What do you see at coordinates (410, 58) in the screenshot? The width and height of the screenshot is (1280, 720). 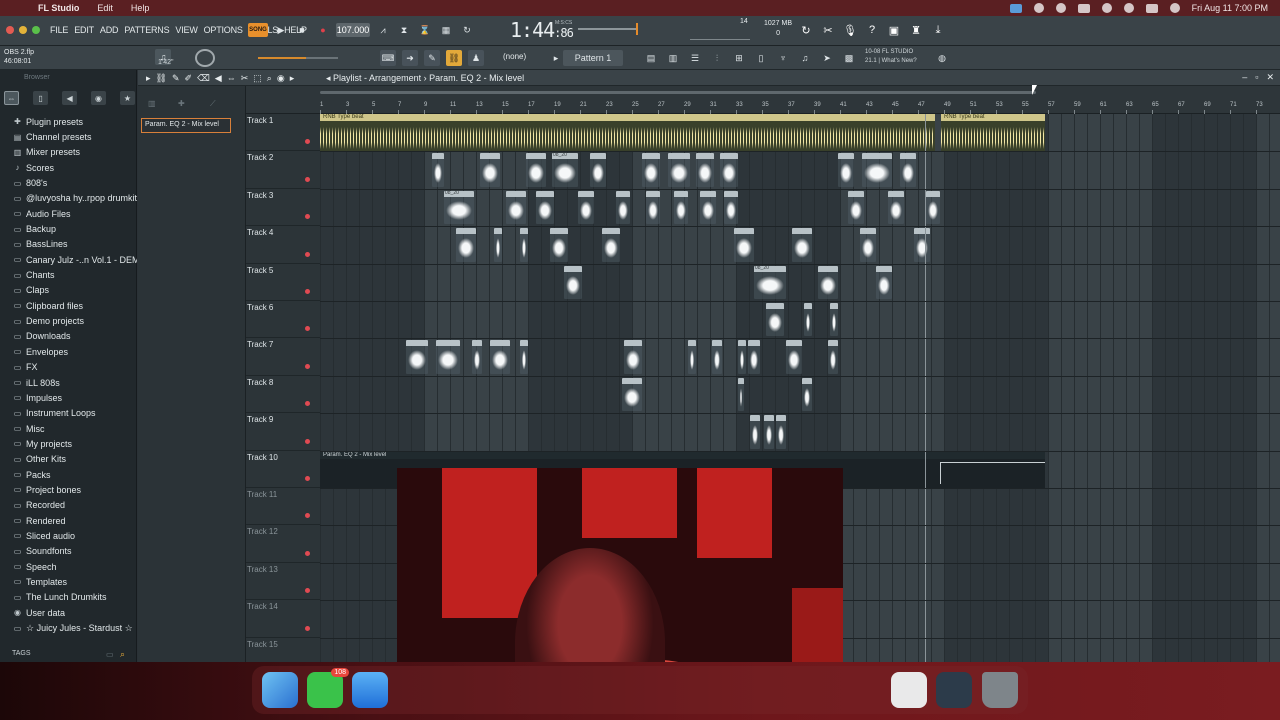 I see `arrow-right-icon: ➜` at bounding box center [410, 58].